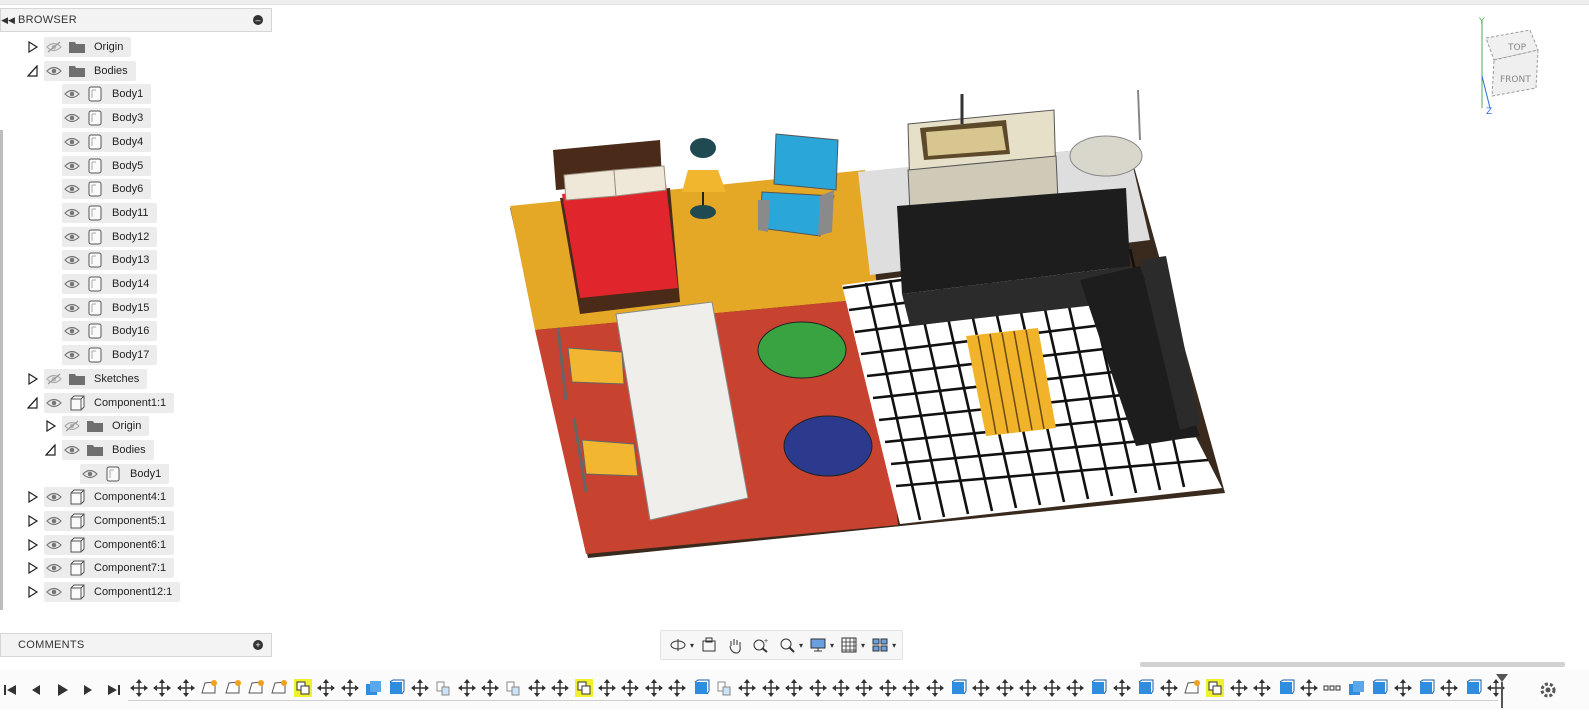 The width and height of the screenshot is (1589, 717). I want to click on grid-settings-icon, so click(849, 645).